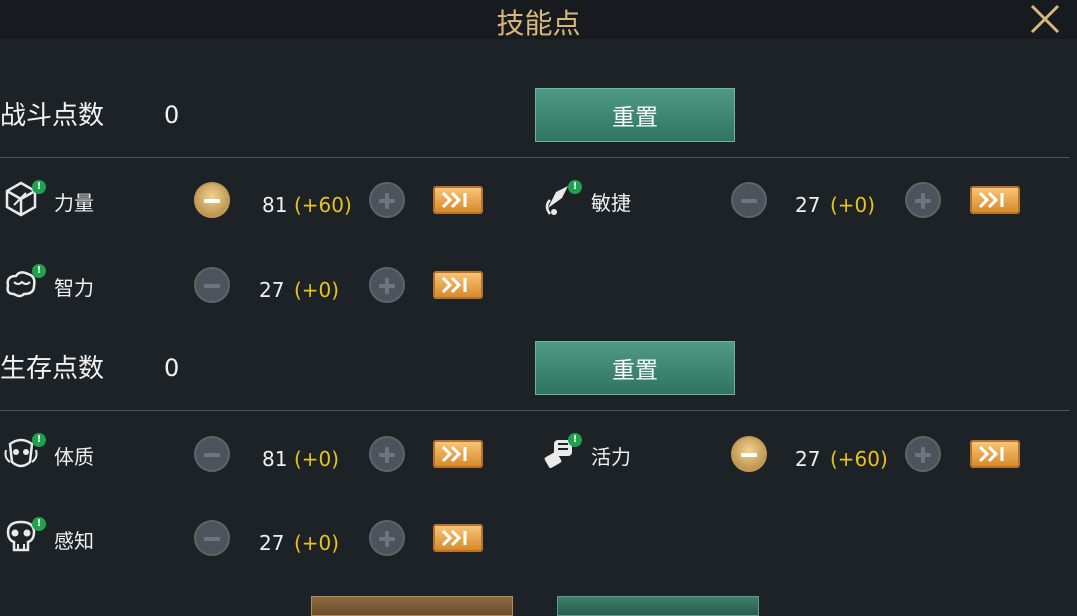 The width and height of the screenshot is (1077, 616). Describe the element at coordinates (74, 203) in the screenshot. I see `stat-name-strength: 力量` at that location.